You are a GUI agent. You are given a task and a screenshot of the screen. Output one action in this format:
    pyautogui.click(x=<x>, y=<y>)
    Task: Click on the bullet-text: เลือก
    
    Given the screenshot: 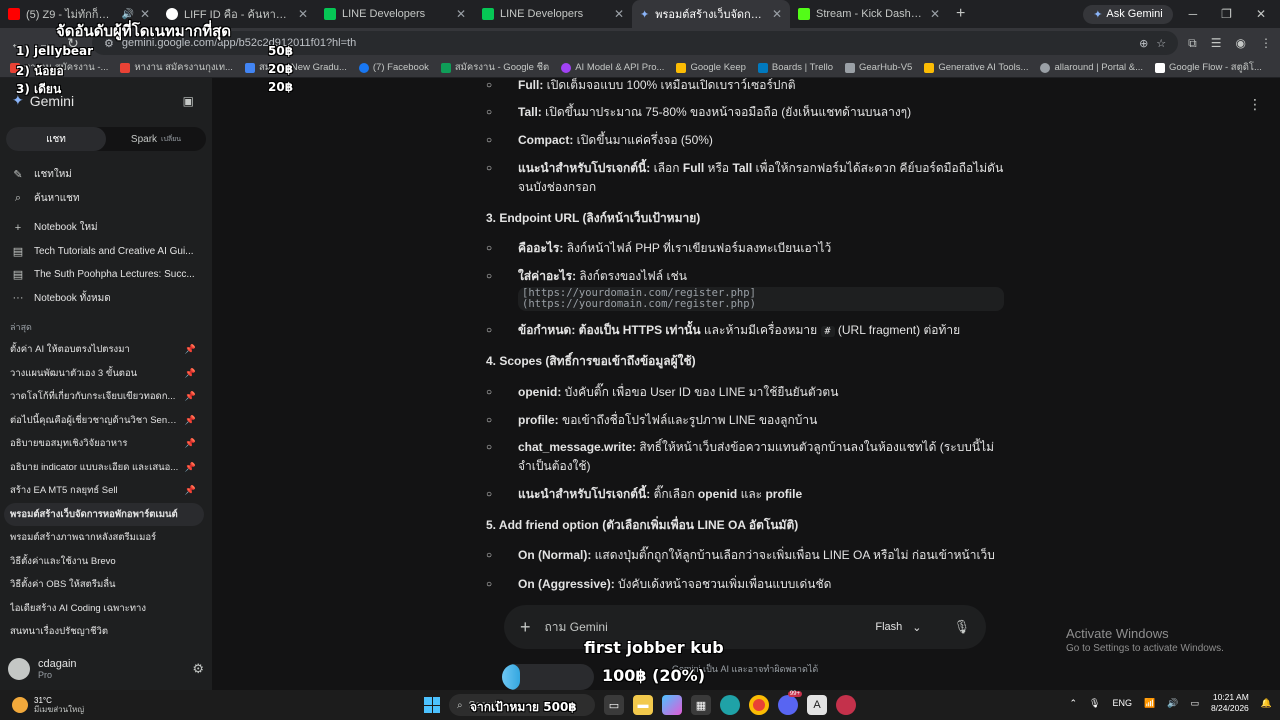 What is the action you would take?
    pyautogui.click(x=666, y=168)
    